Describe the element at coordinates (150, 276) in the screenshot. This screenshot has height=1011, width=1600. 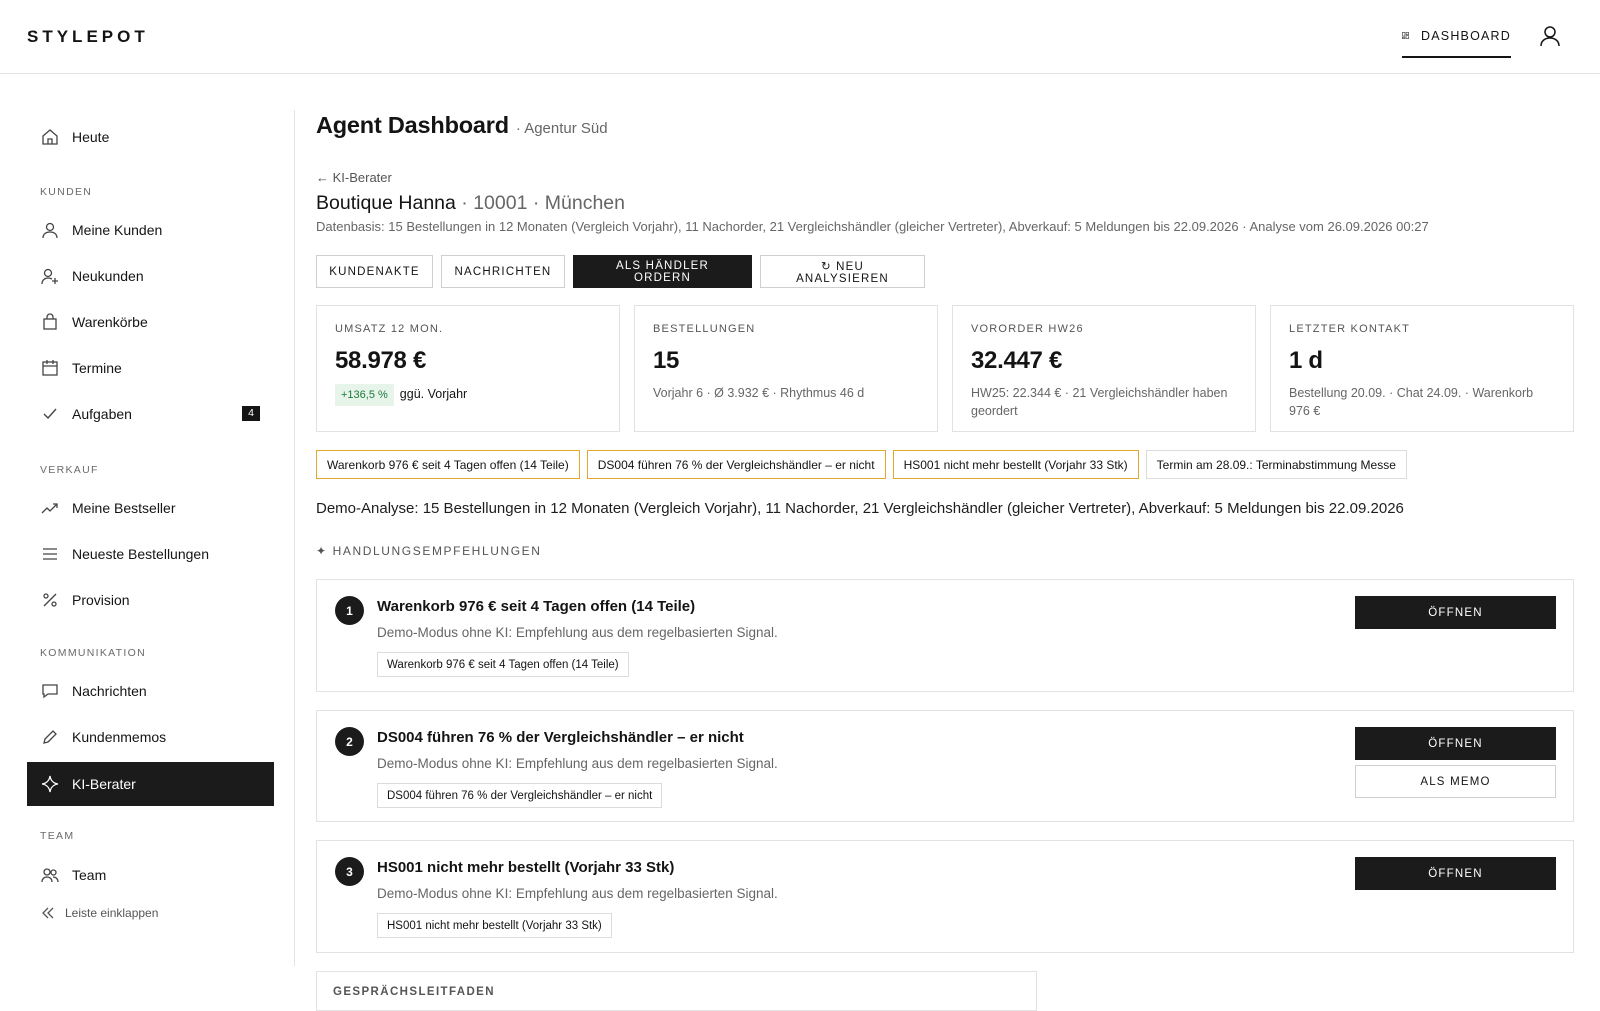
I see `sidebar-item-neukunden: Neukunden` at that location.